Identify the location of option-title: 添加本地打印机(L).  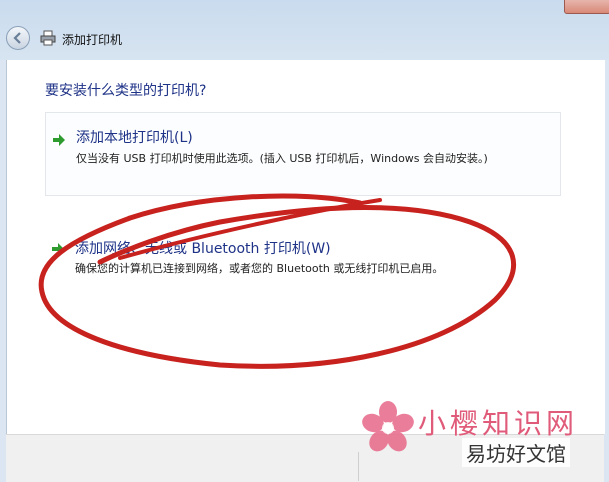
(134, 138).